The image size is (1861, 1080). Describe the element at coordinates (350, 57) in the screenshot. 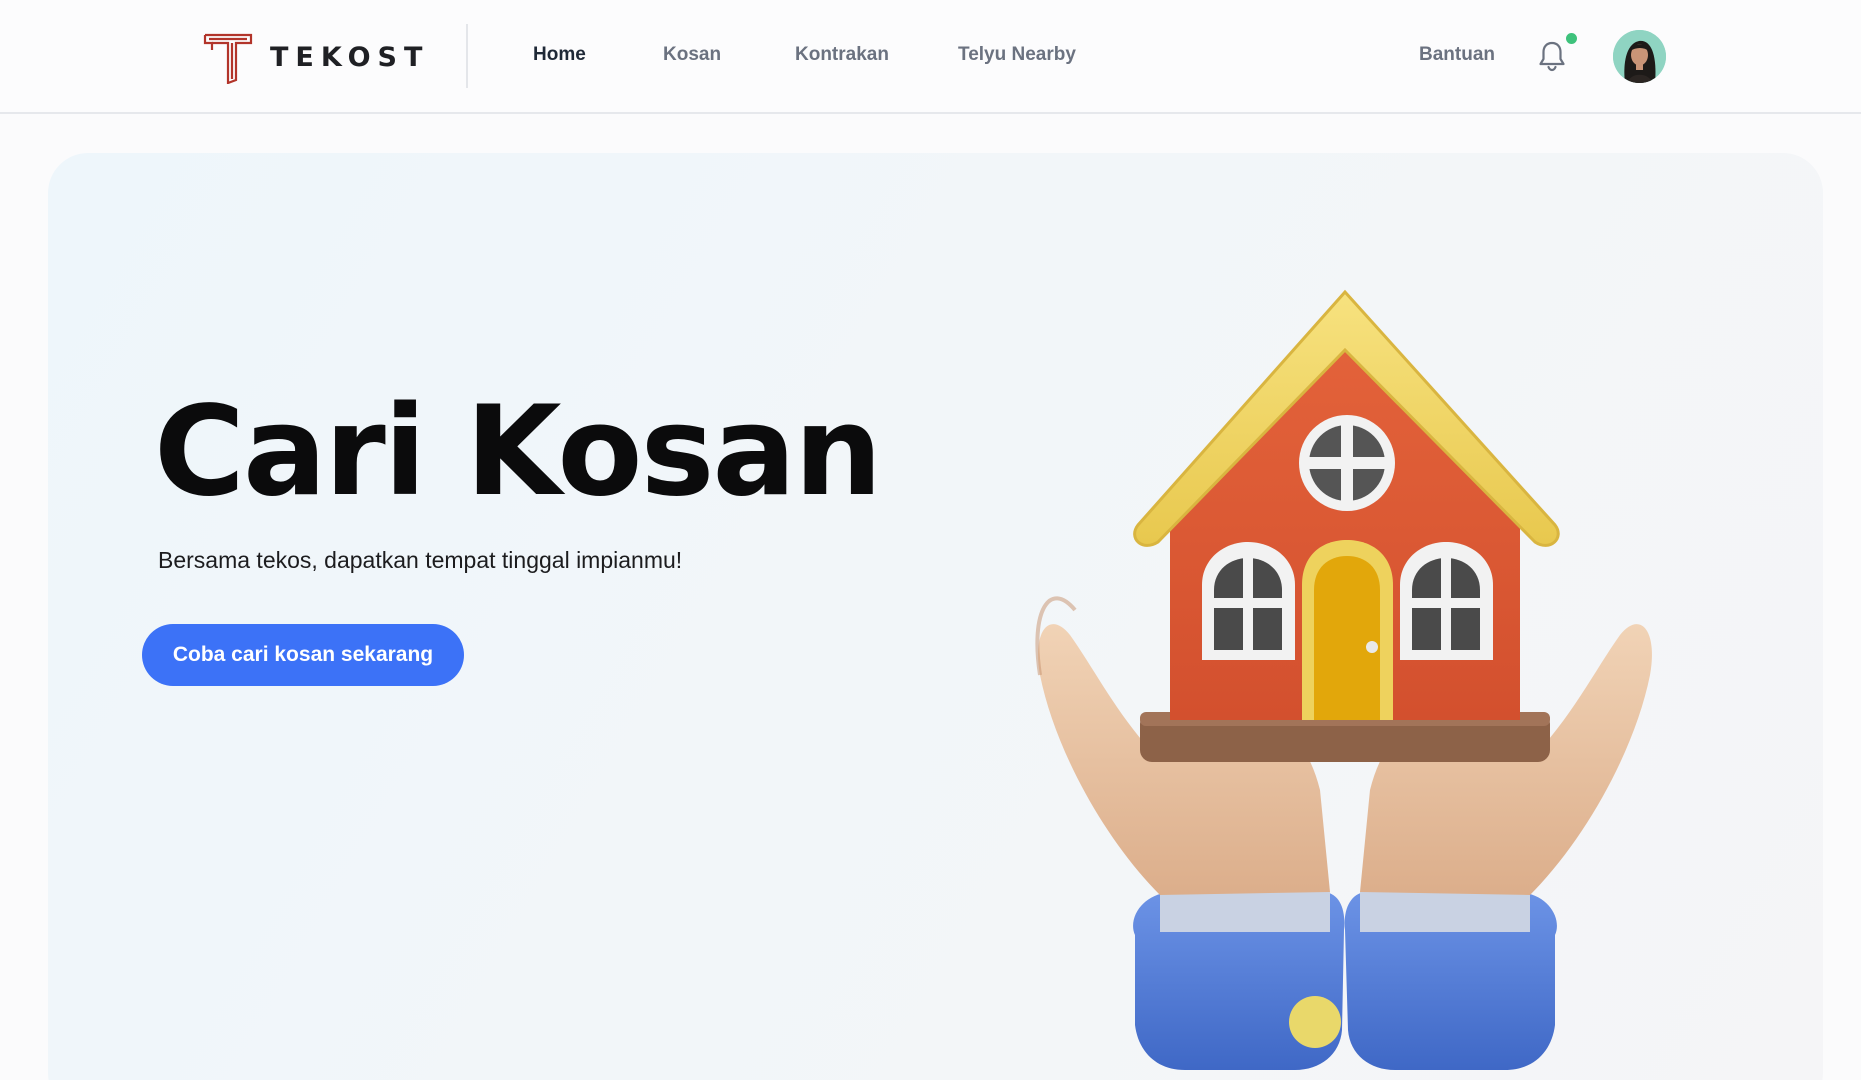

I see `brand-name: TEKOST` at that location.